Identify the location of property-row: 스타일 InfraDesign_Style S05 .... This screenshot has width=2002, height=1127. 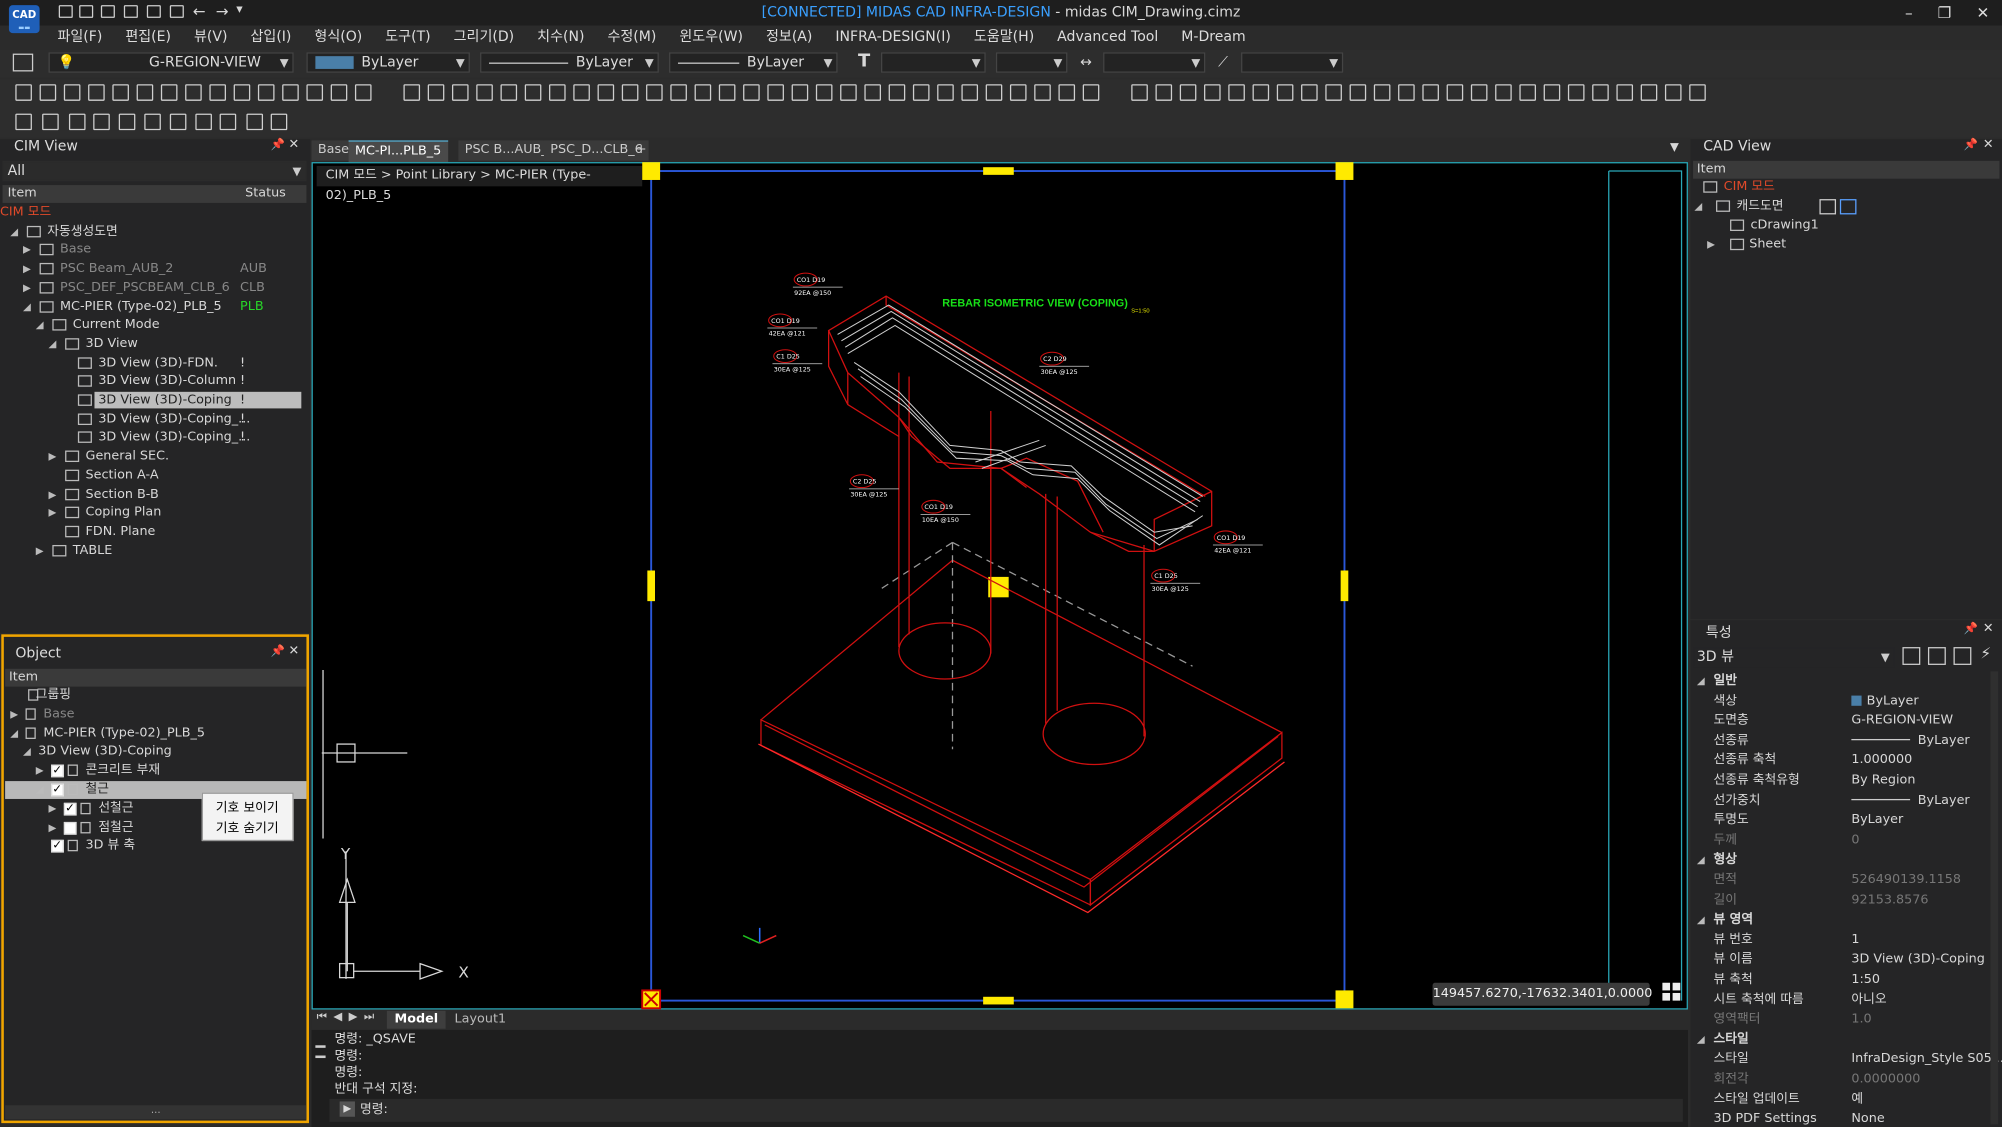
(1847, 1060).